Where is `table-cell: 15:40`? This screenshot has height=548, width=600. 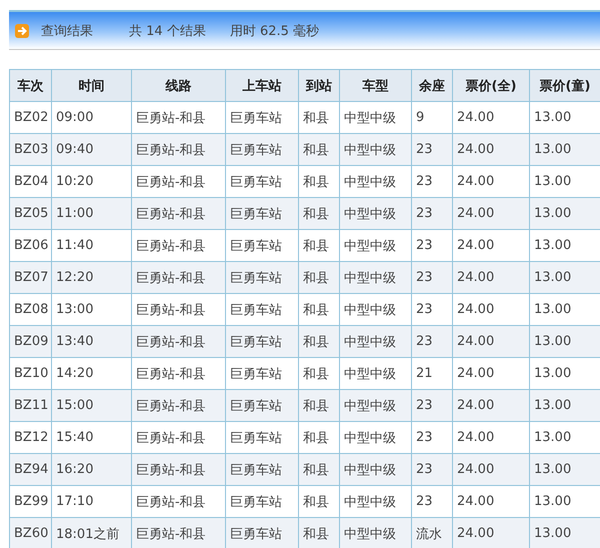
table-cell: 15:40 is located at coordinates (92, 438).